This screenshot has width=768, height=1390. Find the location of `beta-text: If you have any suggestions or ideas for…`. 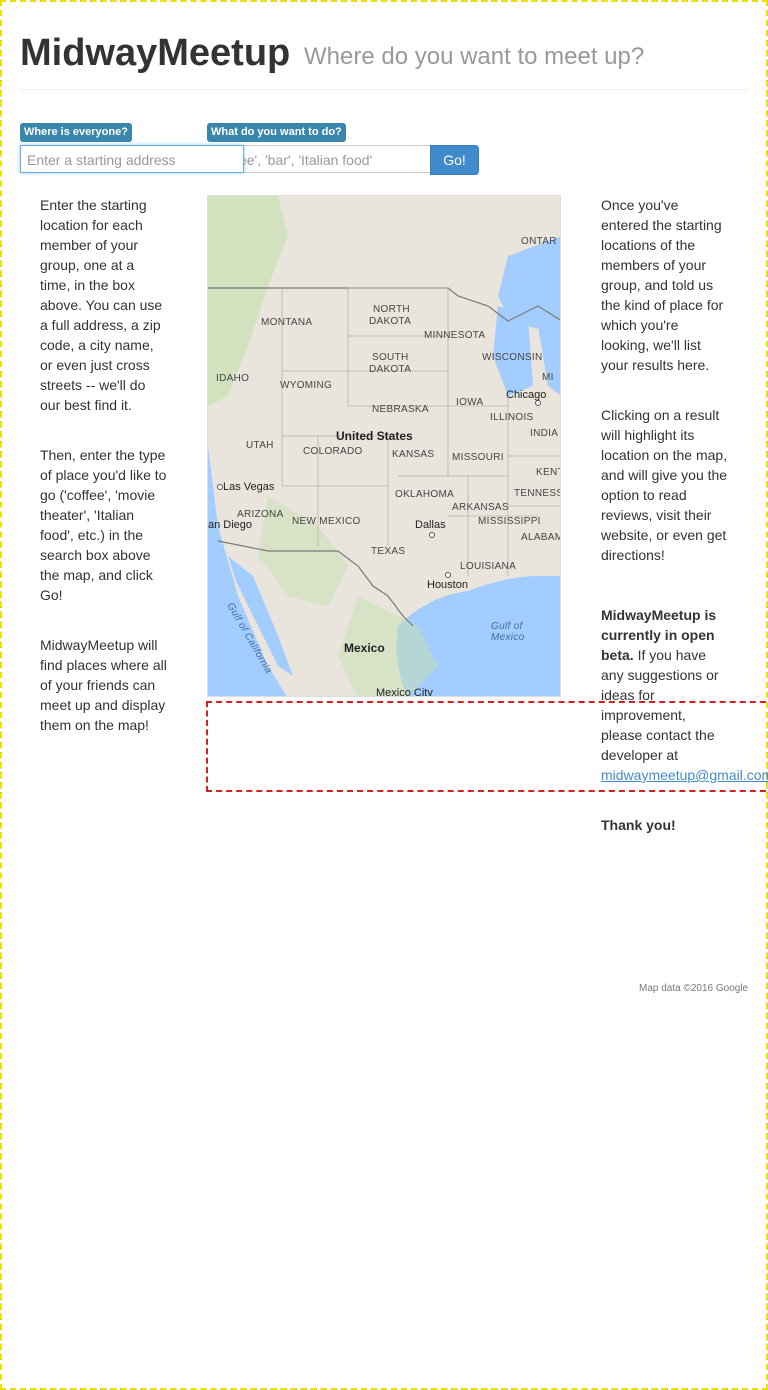

beta-text: If you have any suggestions or ideas for… is located at coordinates (660, 705).